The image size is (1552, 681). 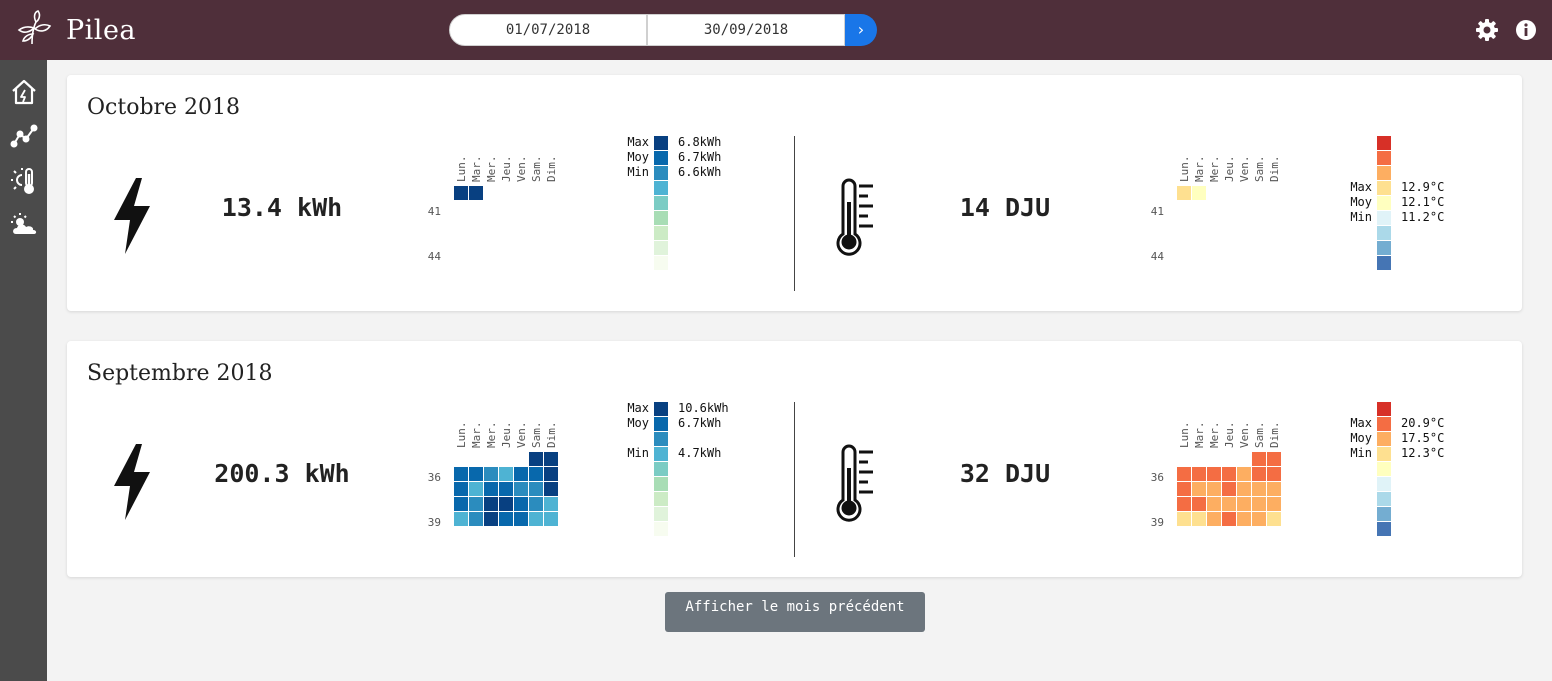 I want to click on temp-weekday-label: Mar., so click(x=1199, y=435).